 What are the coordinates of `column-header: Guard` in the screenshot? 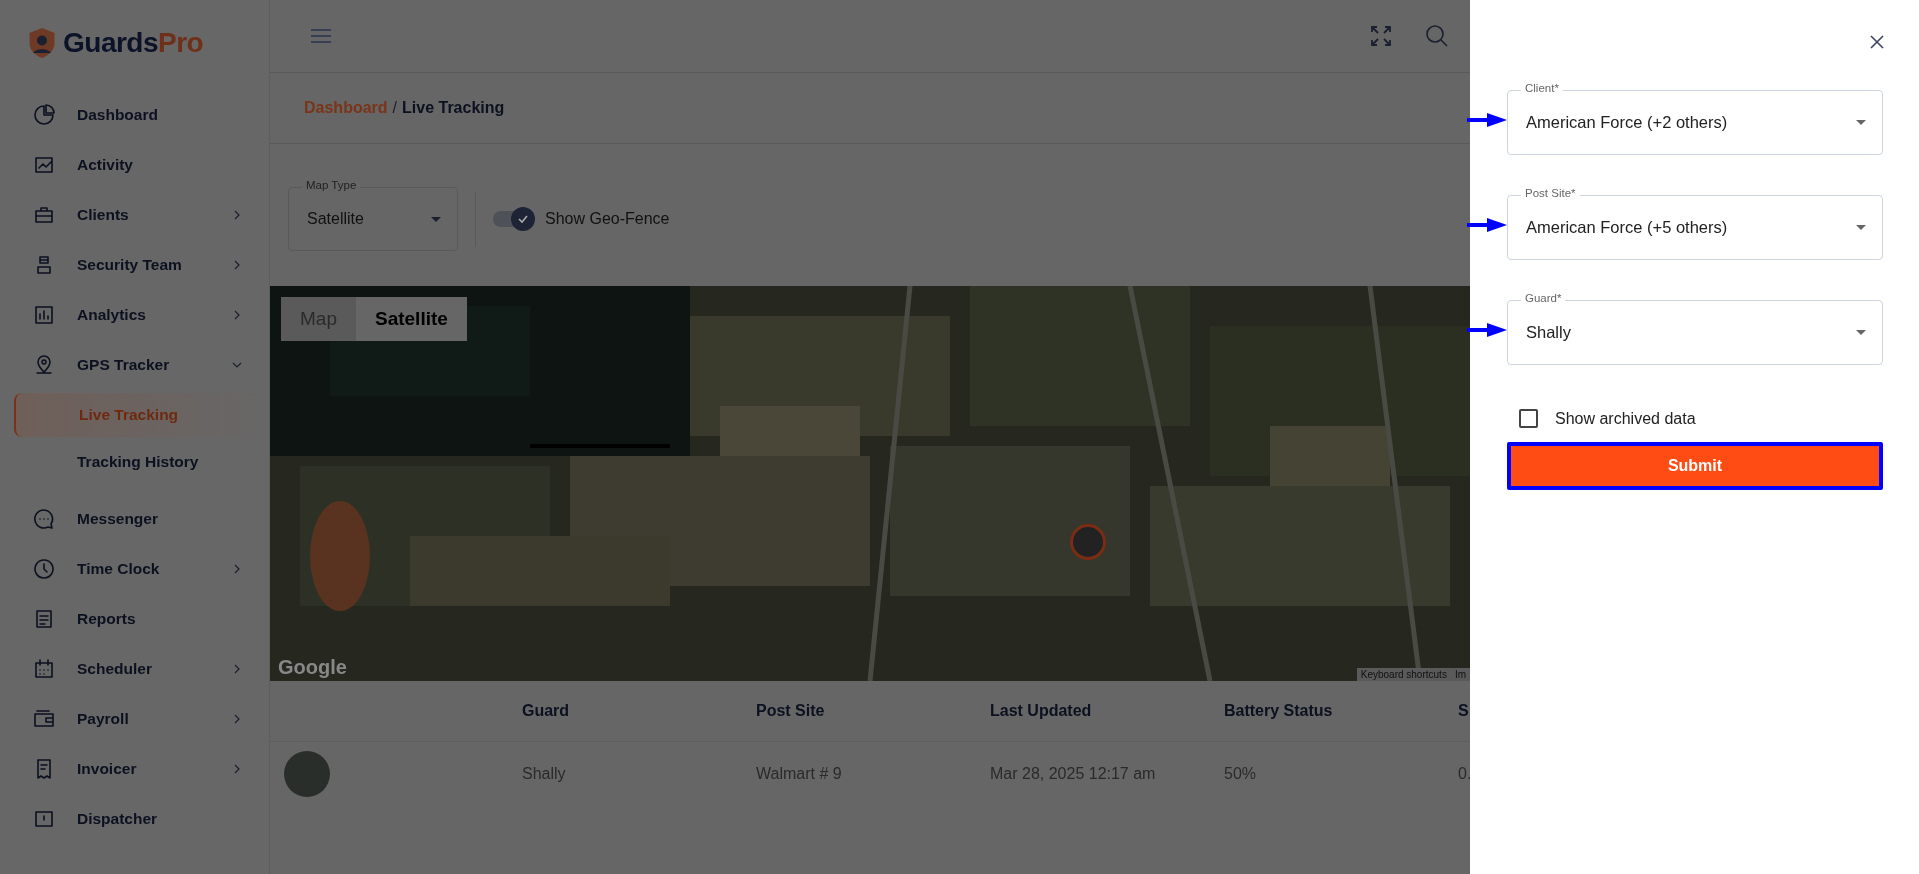 It's located at (546, 711).